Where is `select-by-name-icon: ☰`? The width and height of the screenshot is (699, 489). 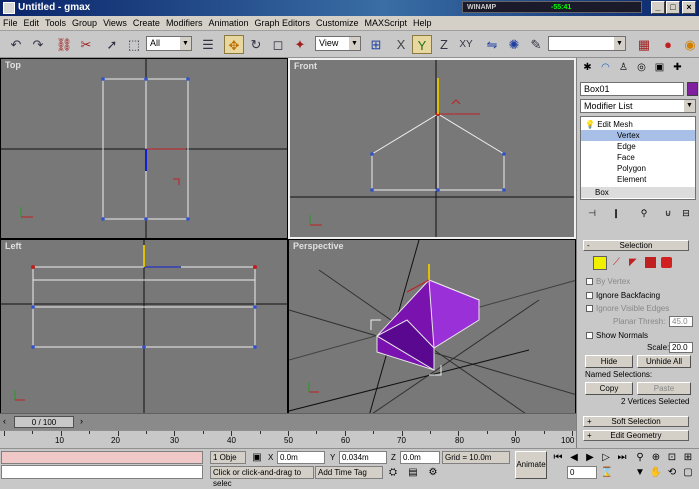
select-by-name-icon: ☰ is located at coordinates (208, 44).